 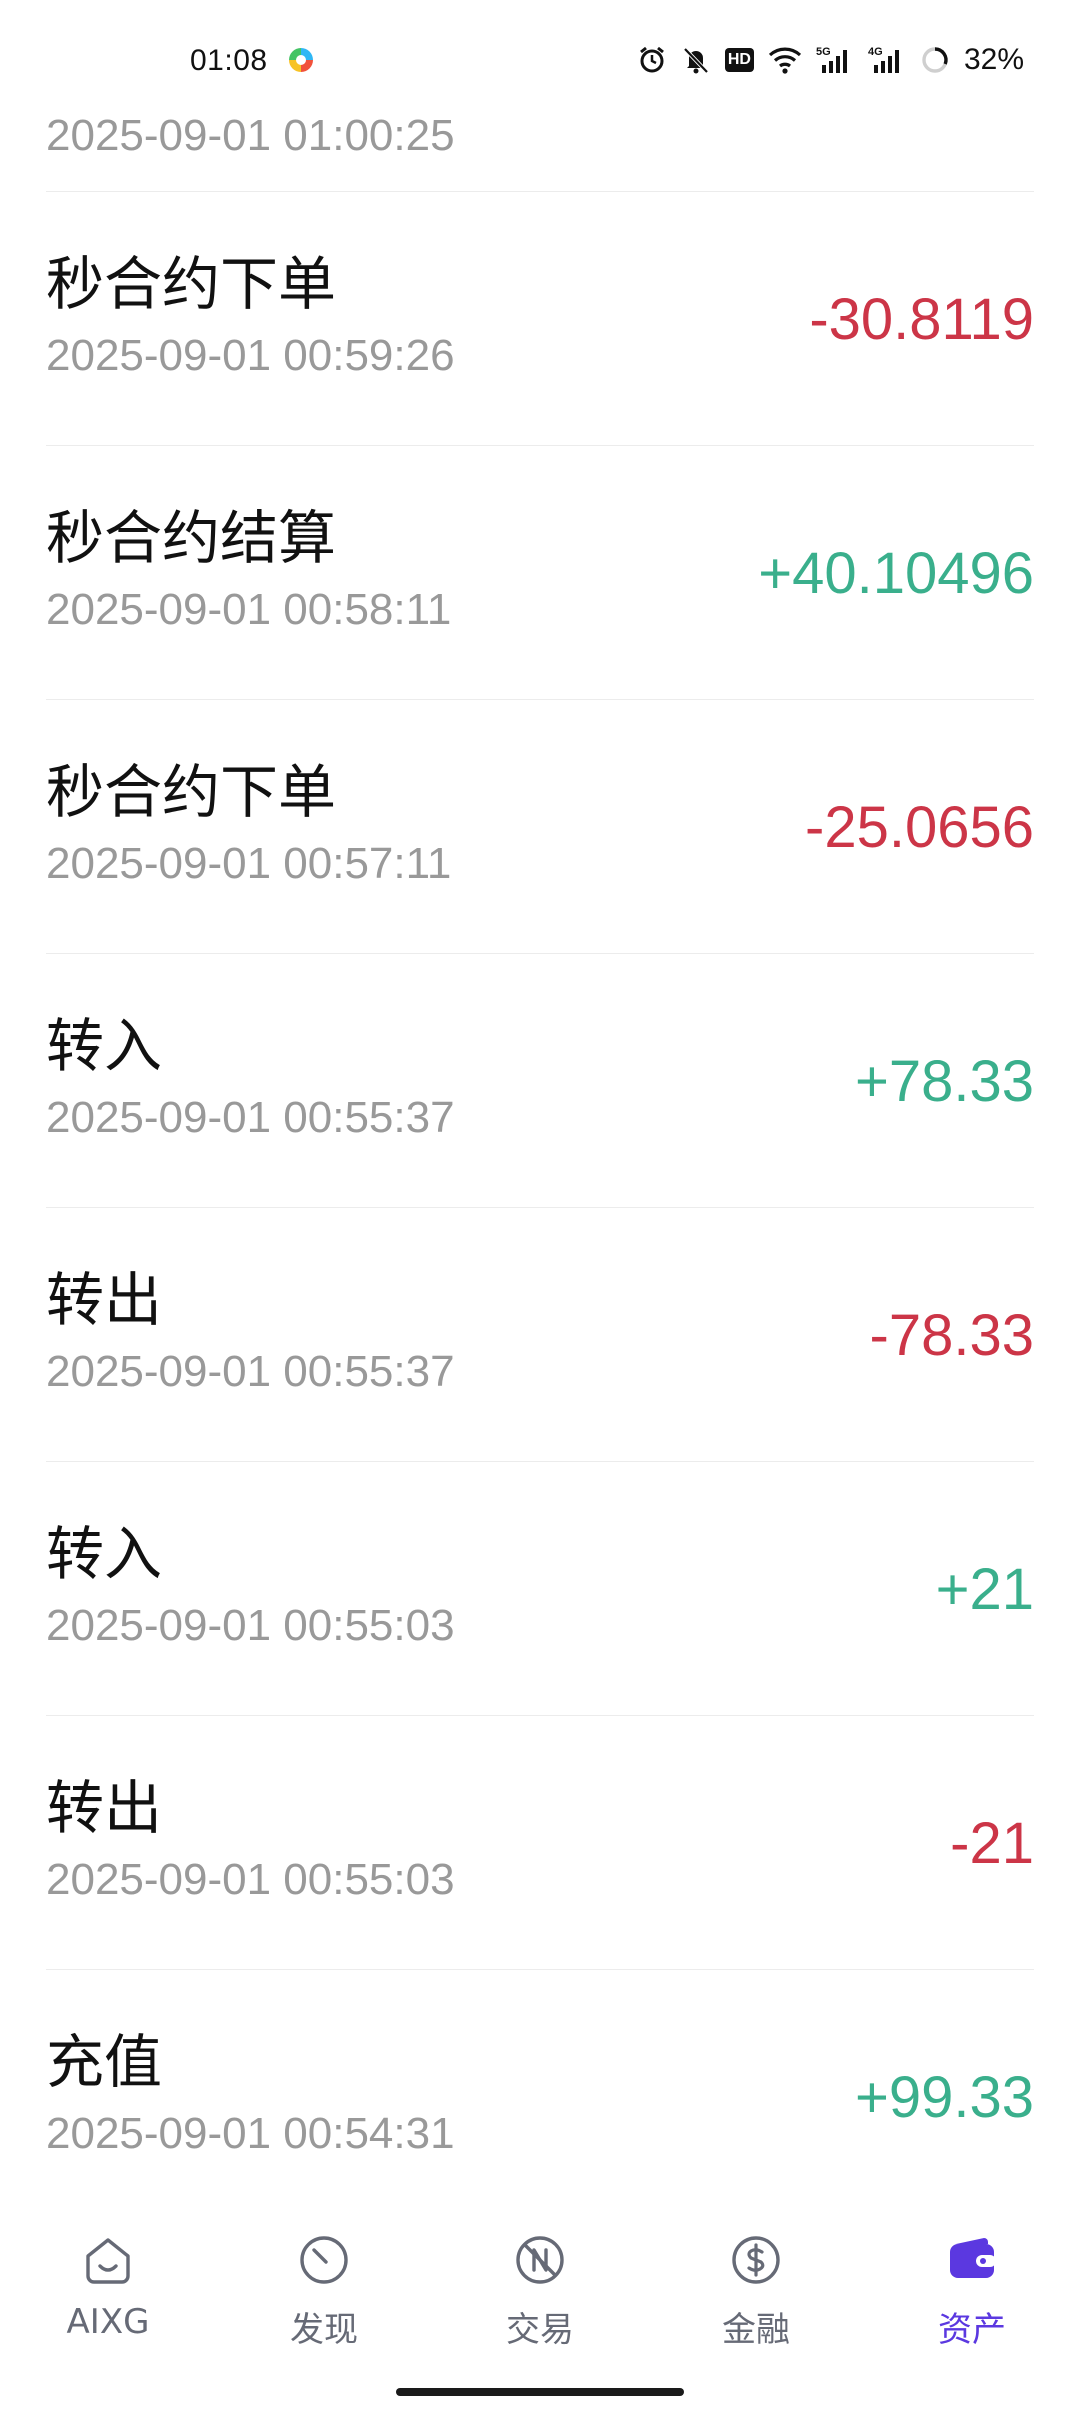 What do you see at coordinates (540, 1081) in the screenshot?
I see `list-item: 转入 2025-09-01 00:55:37 +78.33` at bounding box center [540, 1081].